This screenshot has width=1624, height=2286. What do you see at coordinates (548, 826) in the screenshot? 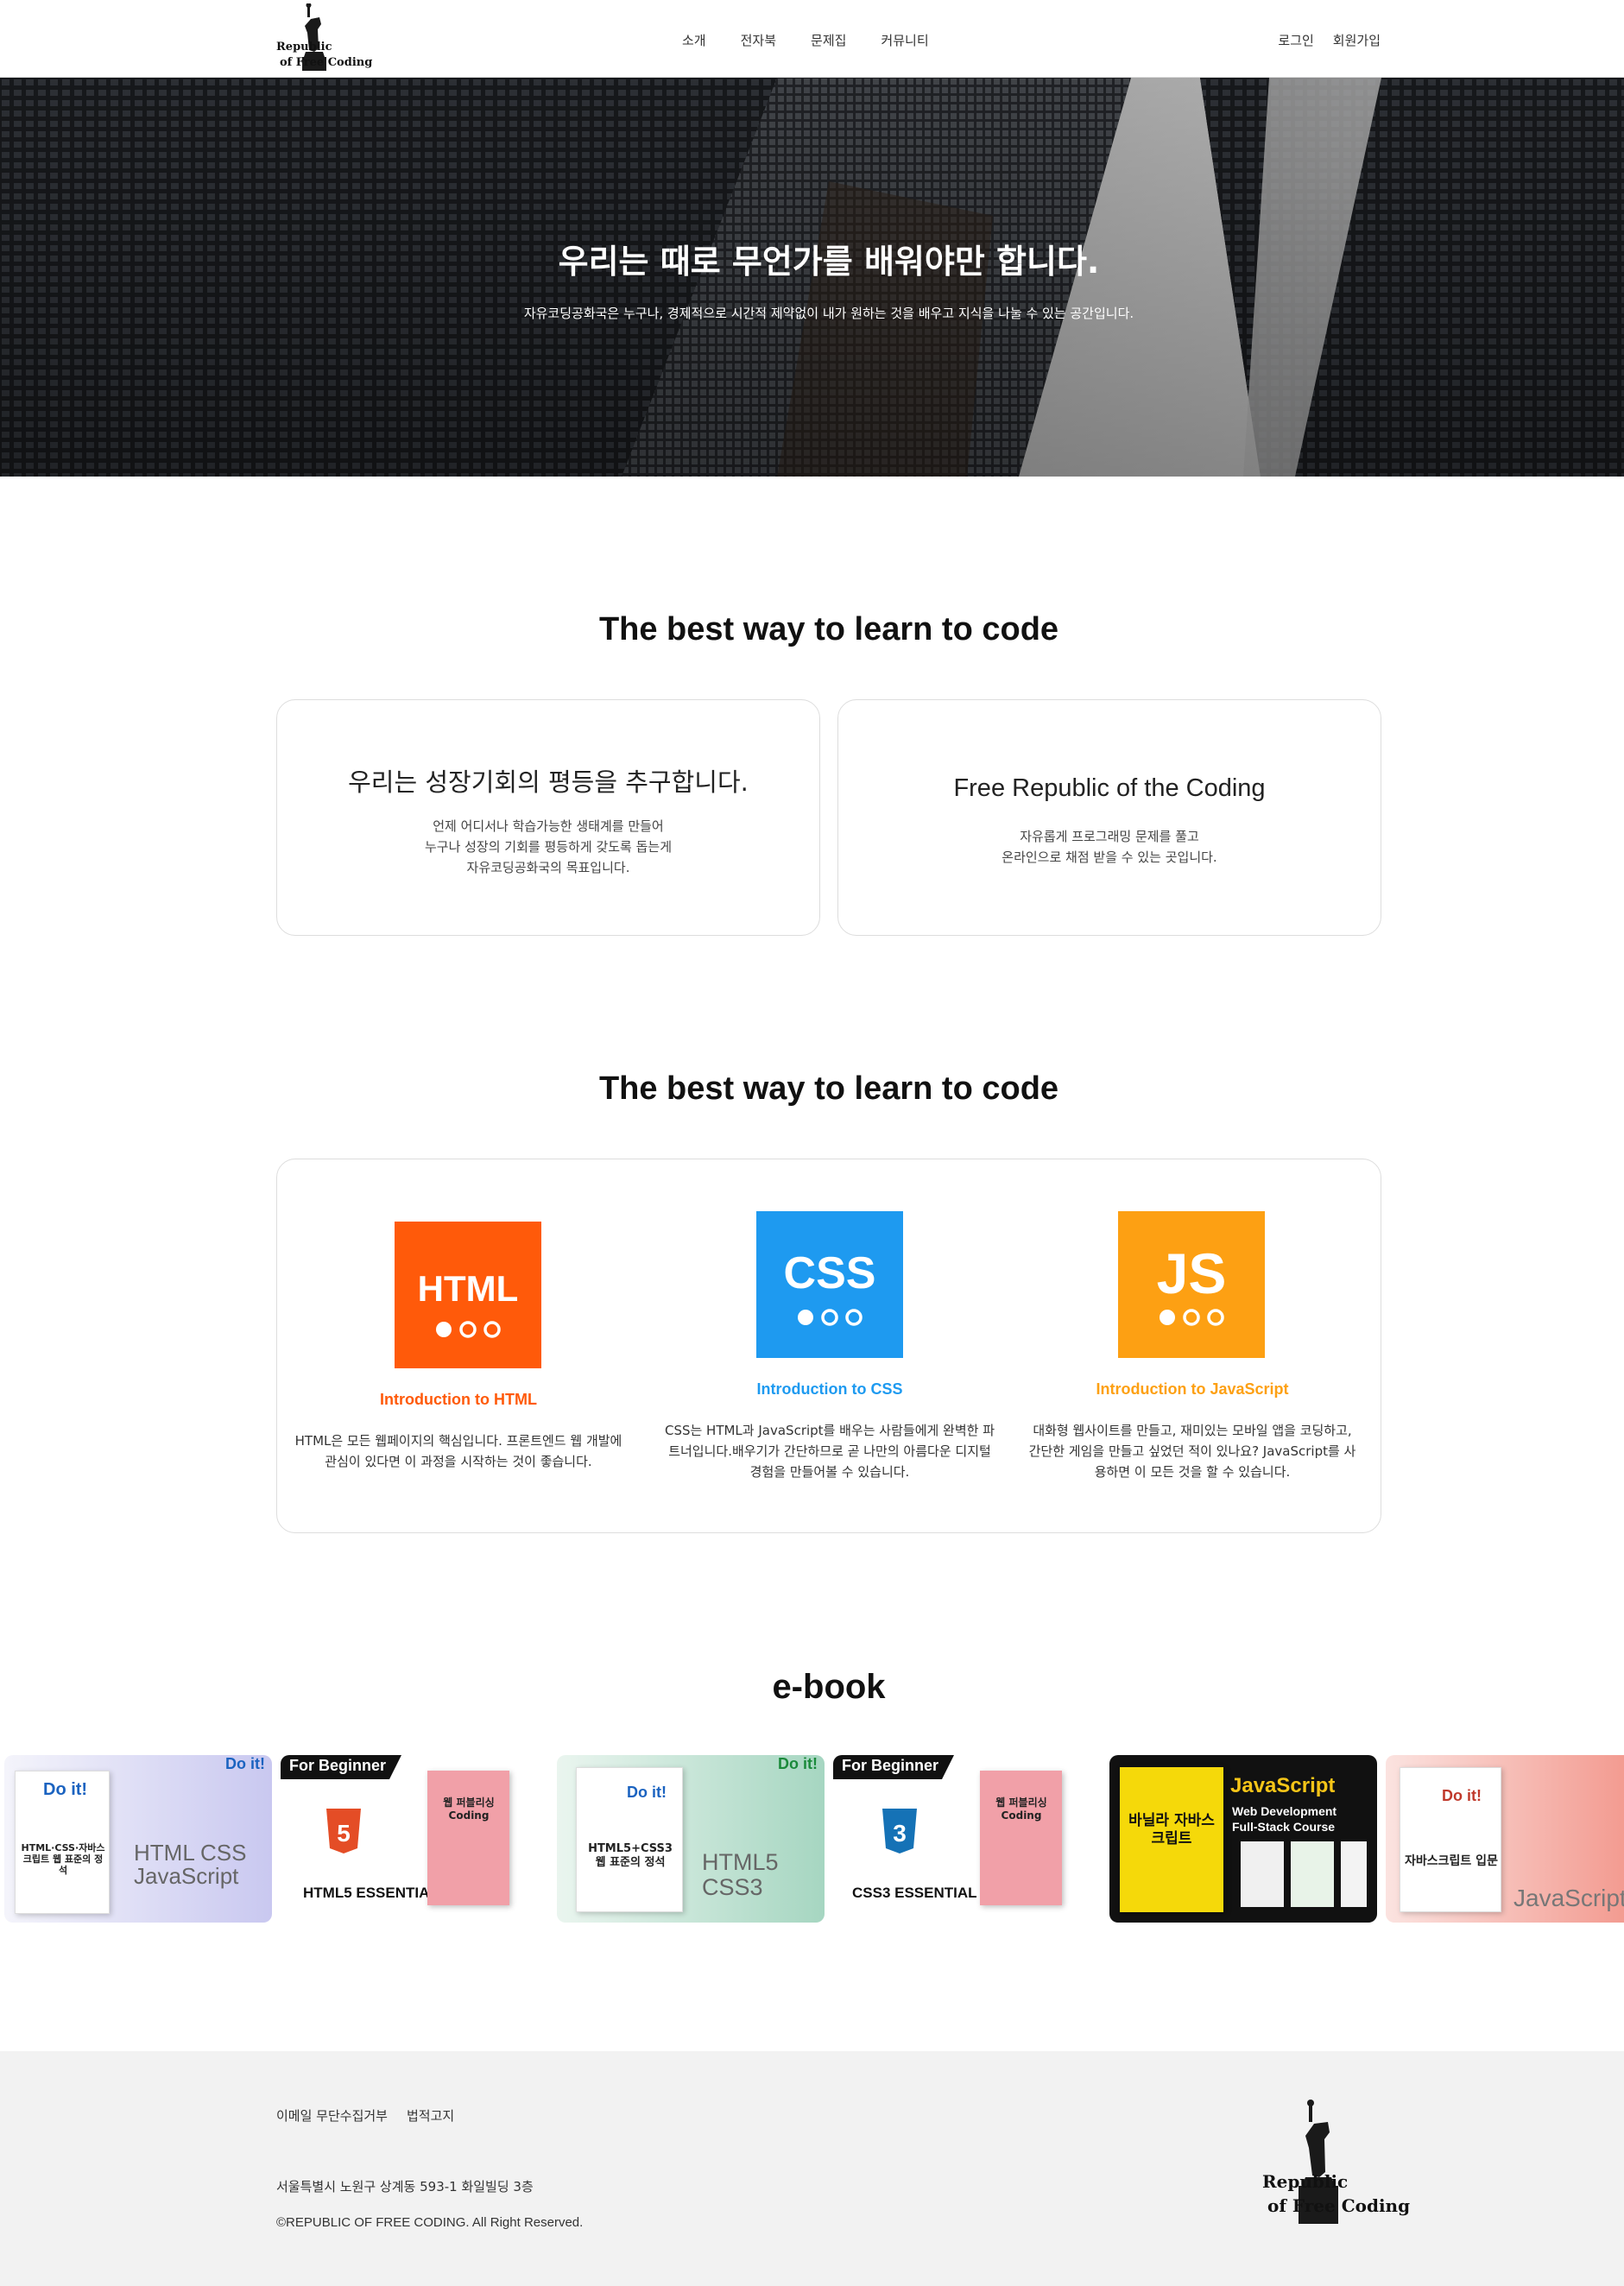
I see `card-text-line: 언제 어디서나 학습가능한 생태계를 만들어` at bounding box center [548, 826].